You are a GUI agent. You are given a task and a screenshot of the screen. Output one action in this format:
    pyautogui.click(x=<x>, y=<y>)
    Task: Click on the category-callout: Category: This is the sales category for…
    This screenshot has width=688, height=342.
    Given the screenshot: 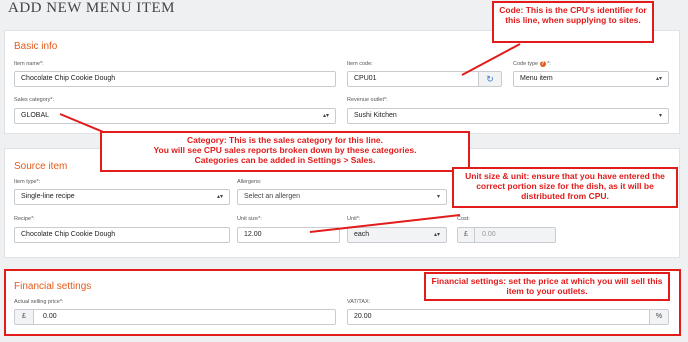 What is the action you would take?
    pyautogui.click(x=285, y=151)
    